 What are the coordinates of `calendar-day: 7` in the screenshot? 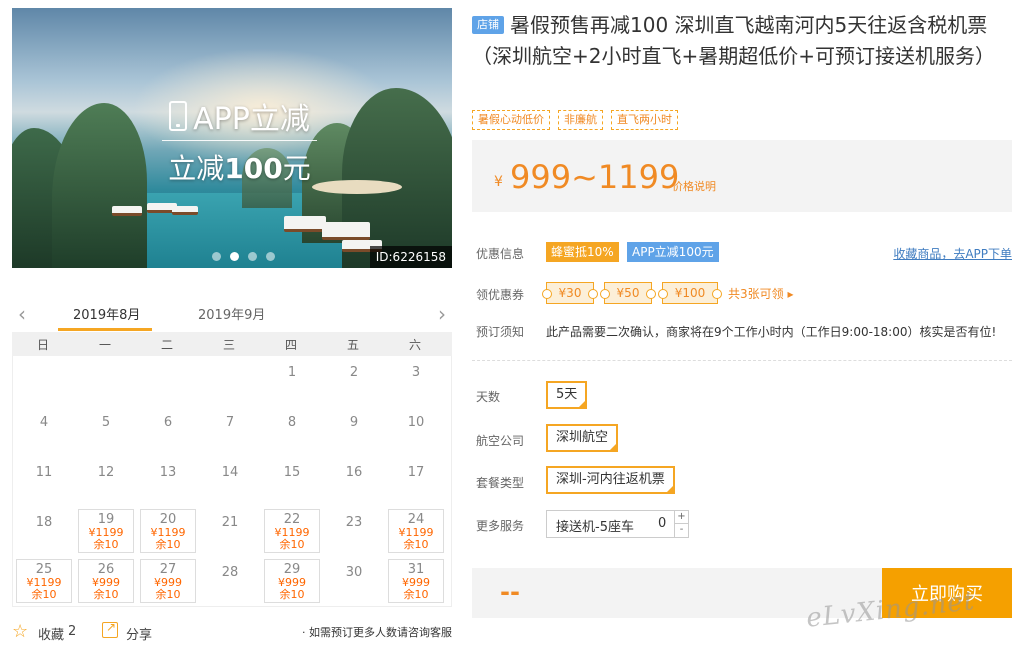 It's located at (230, 431).